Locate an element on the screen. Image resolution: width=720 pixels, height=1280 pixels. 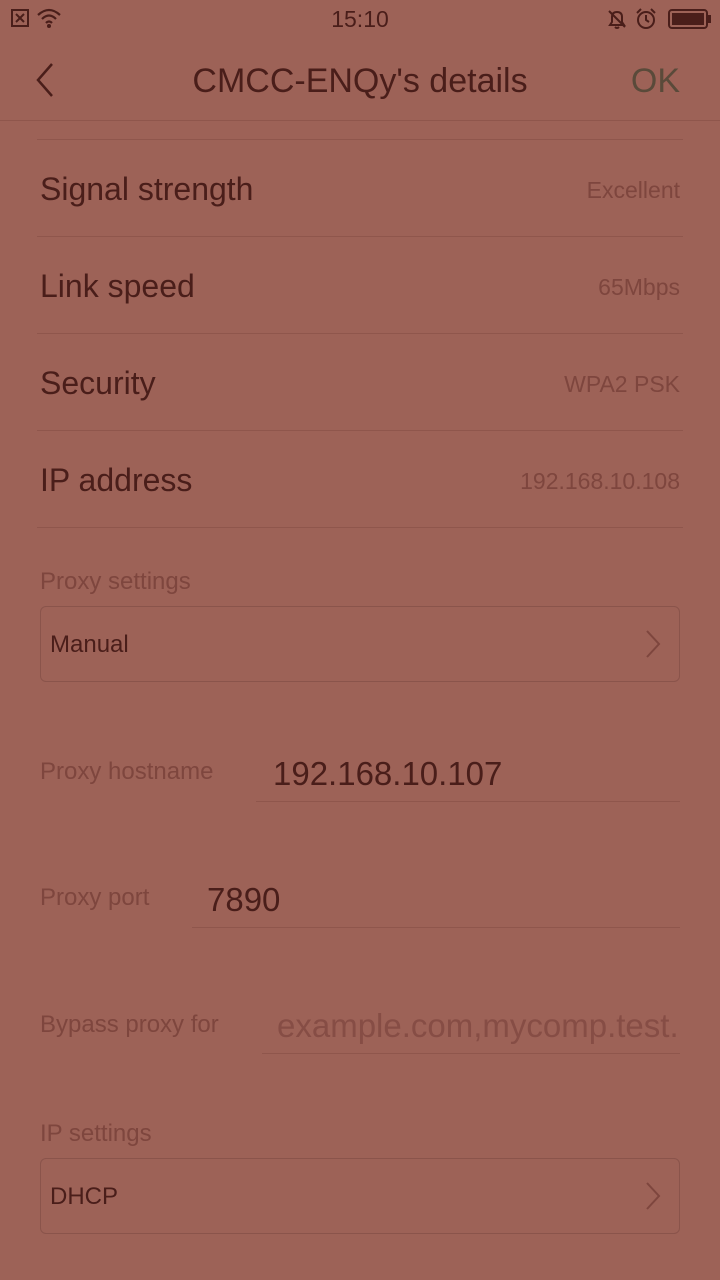
bell-muted-icon is located at coordinates (617, 21).